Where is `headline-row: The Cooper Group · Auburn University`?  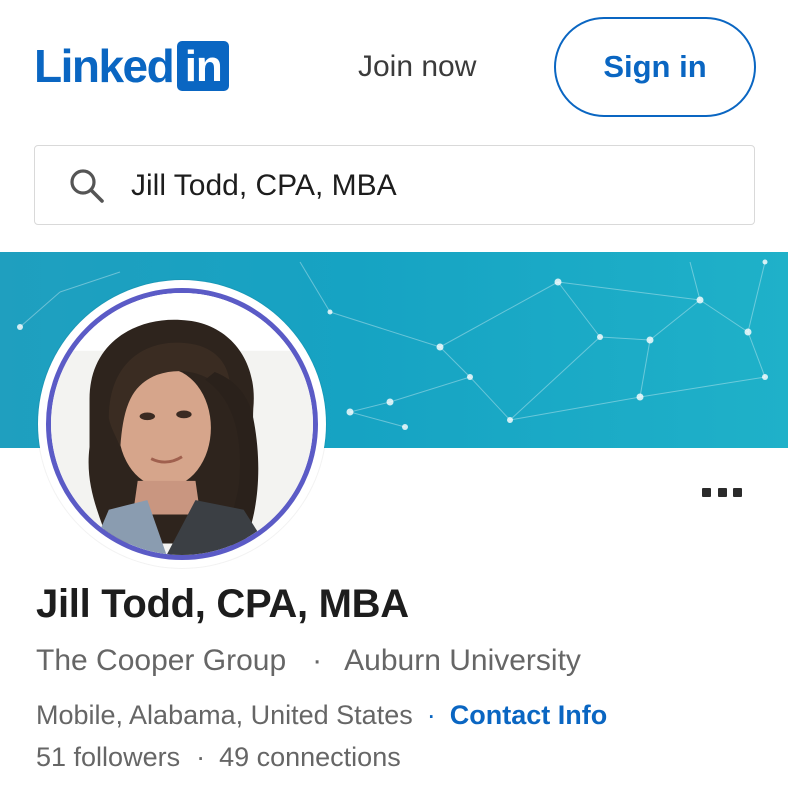
headline-row: The Cooper Group · Auburn University is located at coordinates (308, 661).